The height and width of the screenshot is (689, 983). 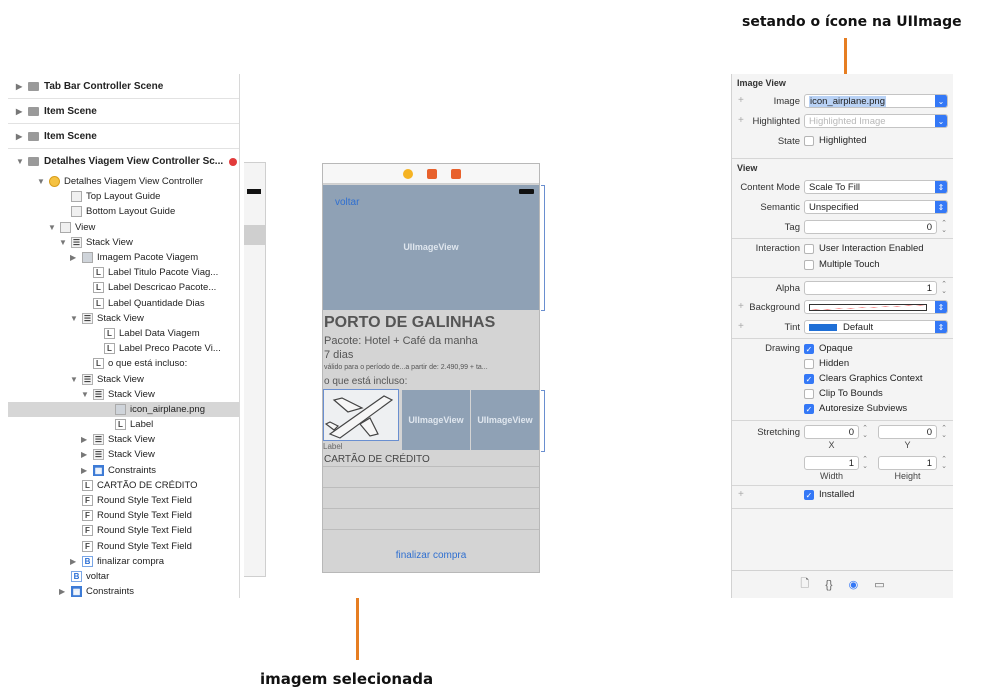 I want to click on outline-item: L Label, so click(x=123, y=424).